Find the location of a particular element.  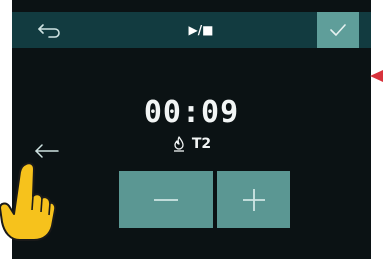

left-arrow-icon is located at coordinates (47, 151).